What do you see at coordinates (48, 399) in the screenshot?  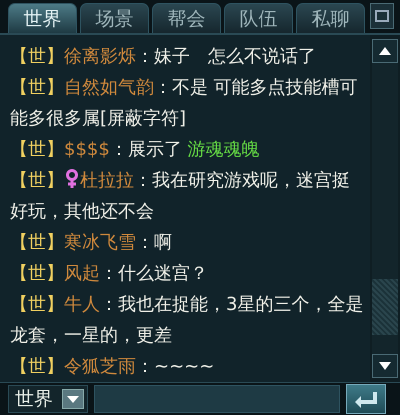 I see `channel-dropdown: 世界` at bounding box center [48, 399].